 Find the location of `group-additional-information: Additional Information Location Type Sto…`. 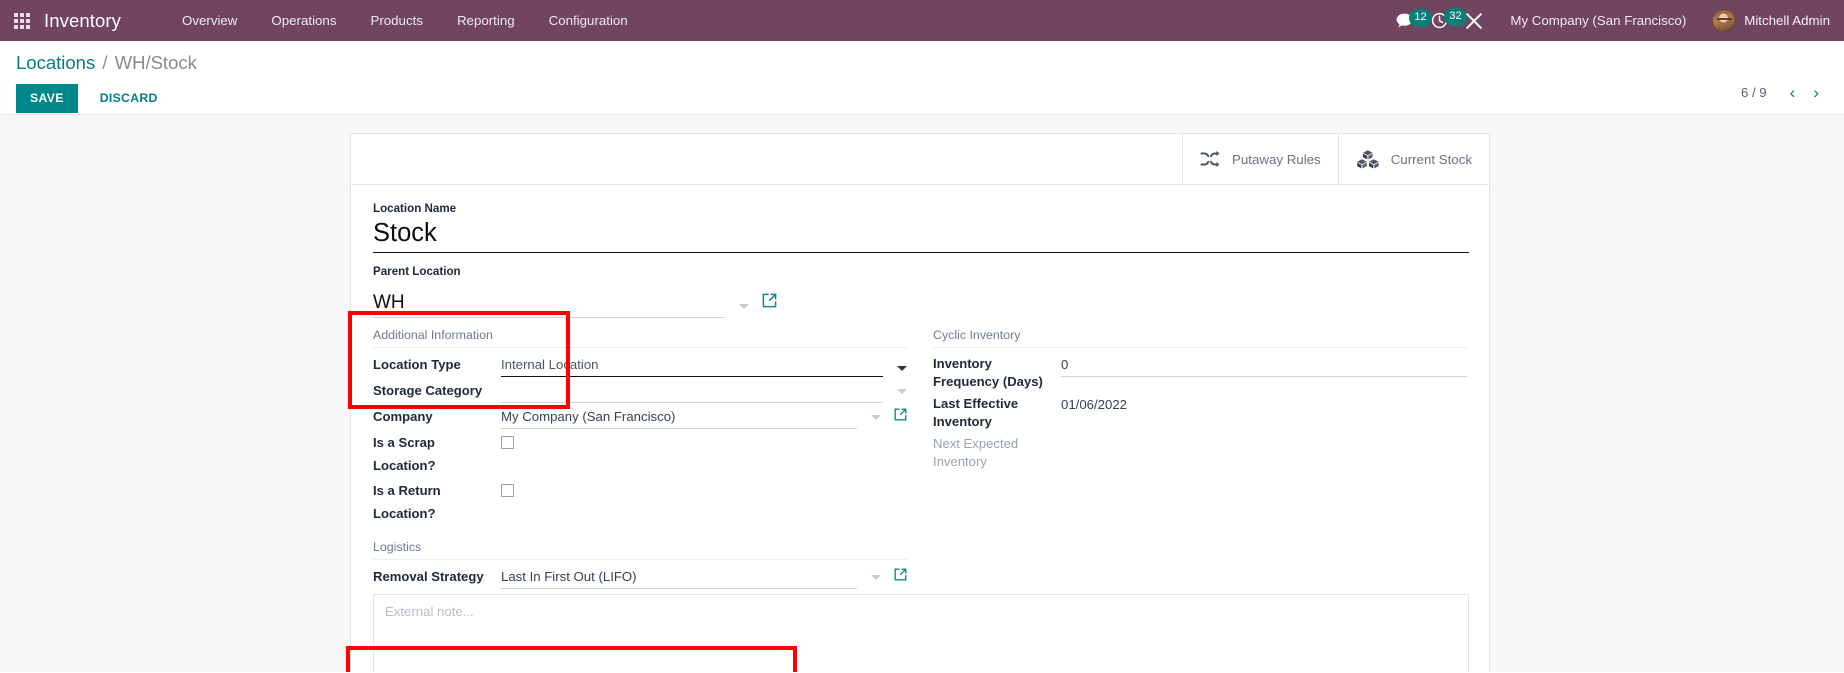

group-additional-information: Additional Information Location Type Sto… is located at coordinates (640, 427).